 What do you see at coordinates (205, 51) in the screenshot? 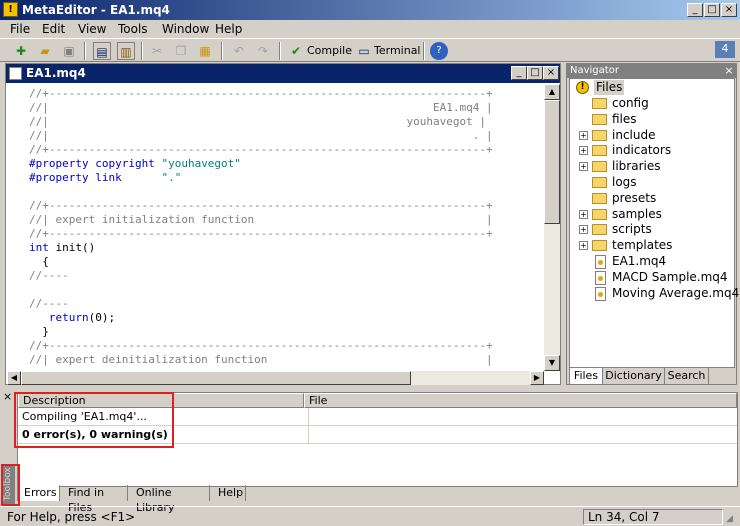
I see `paste-icon: ▦` at bounding box center [205, 51].